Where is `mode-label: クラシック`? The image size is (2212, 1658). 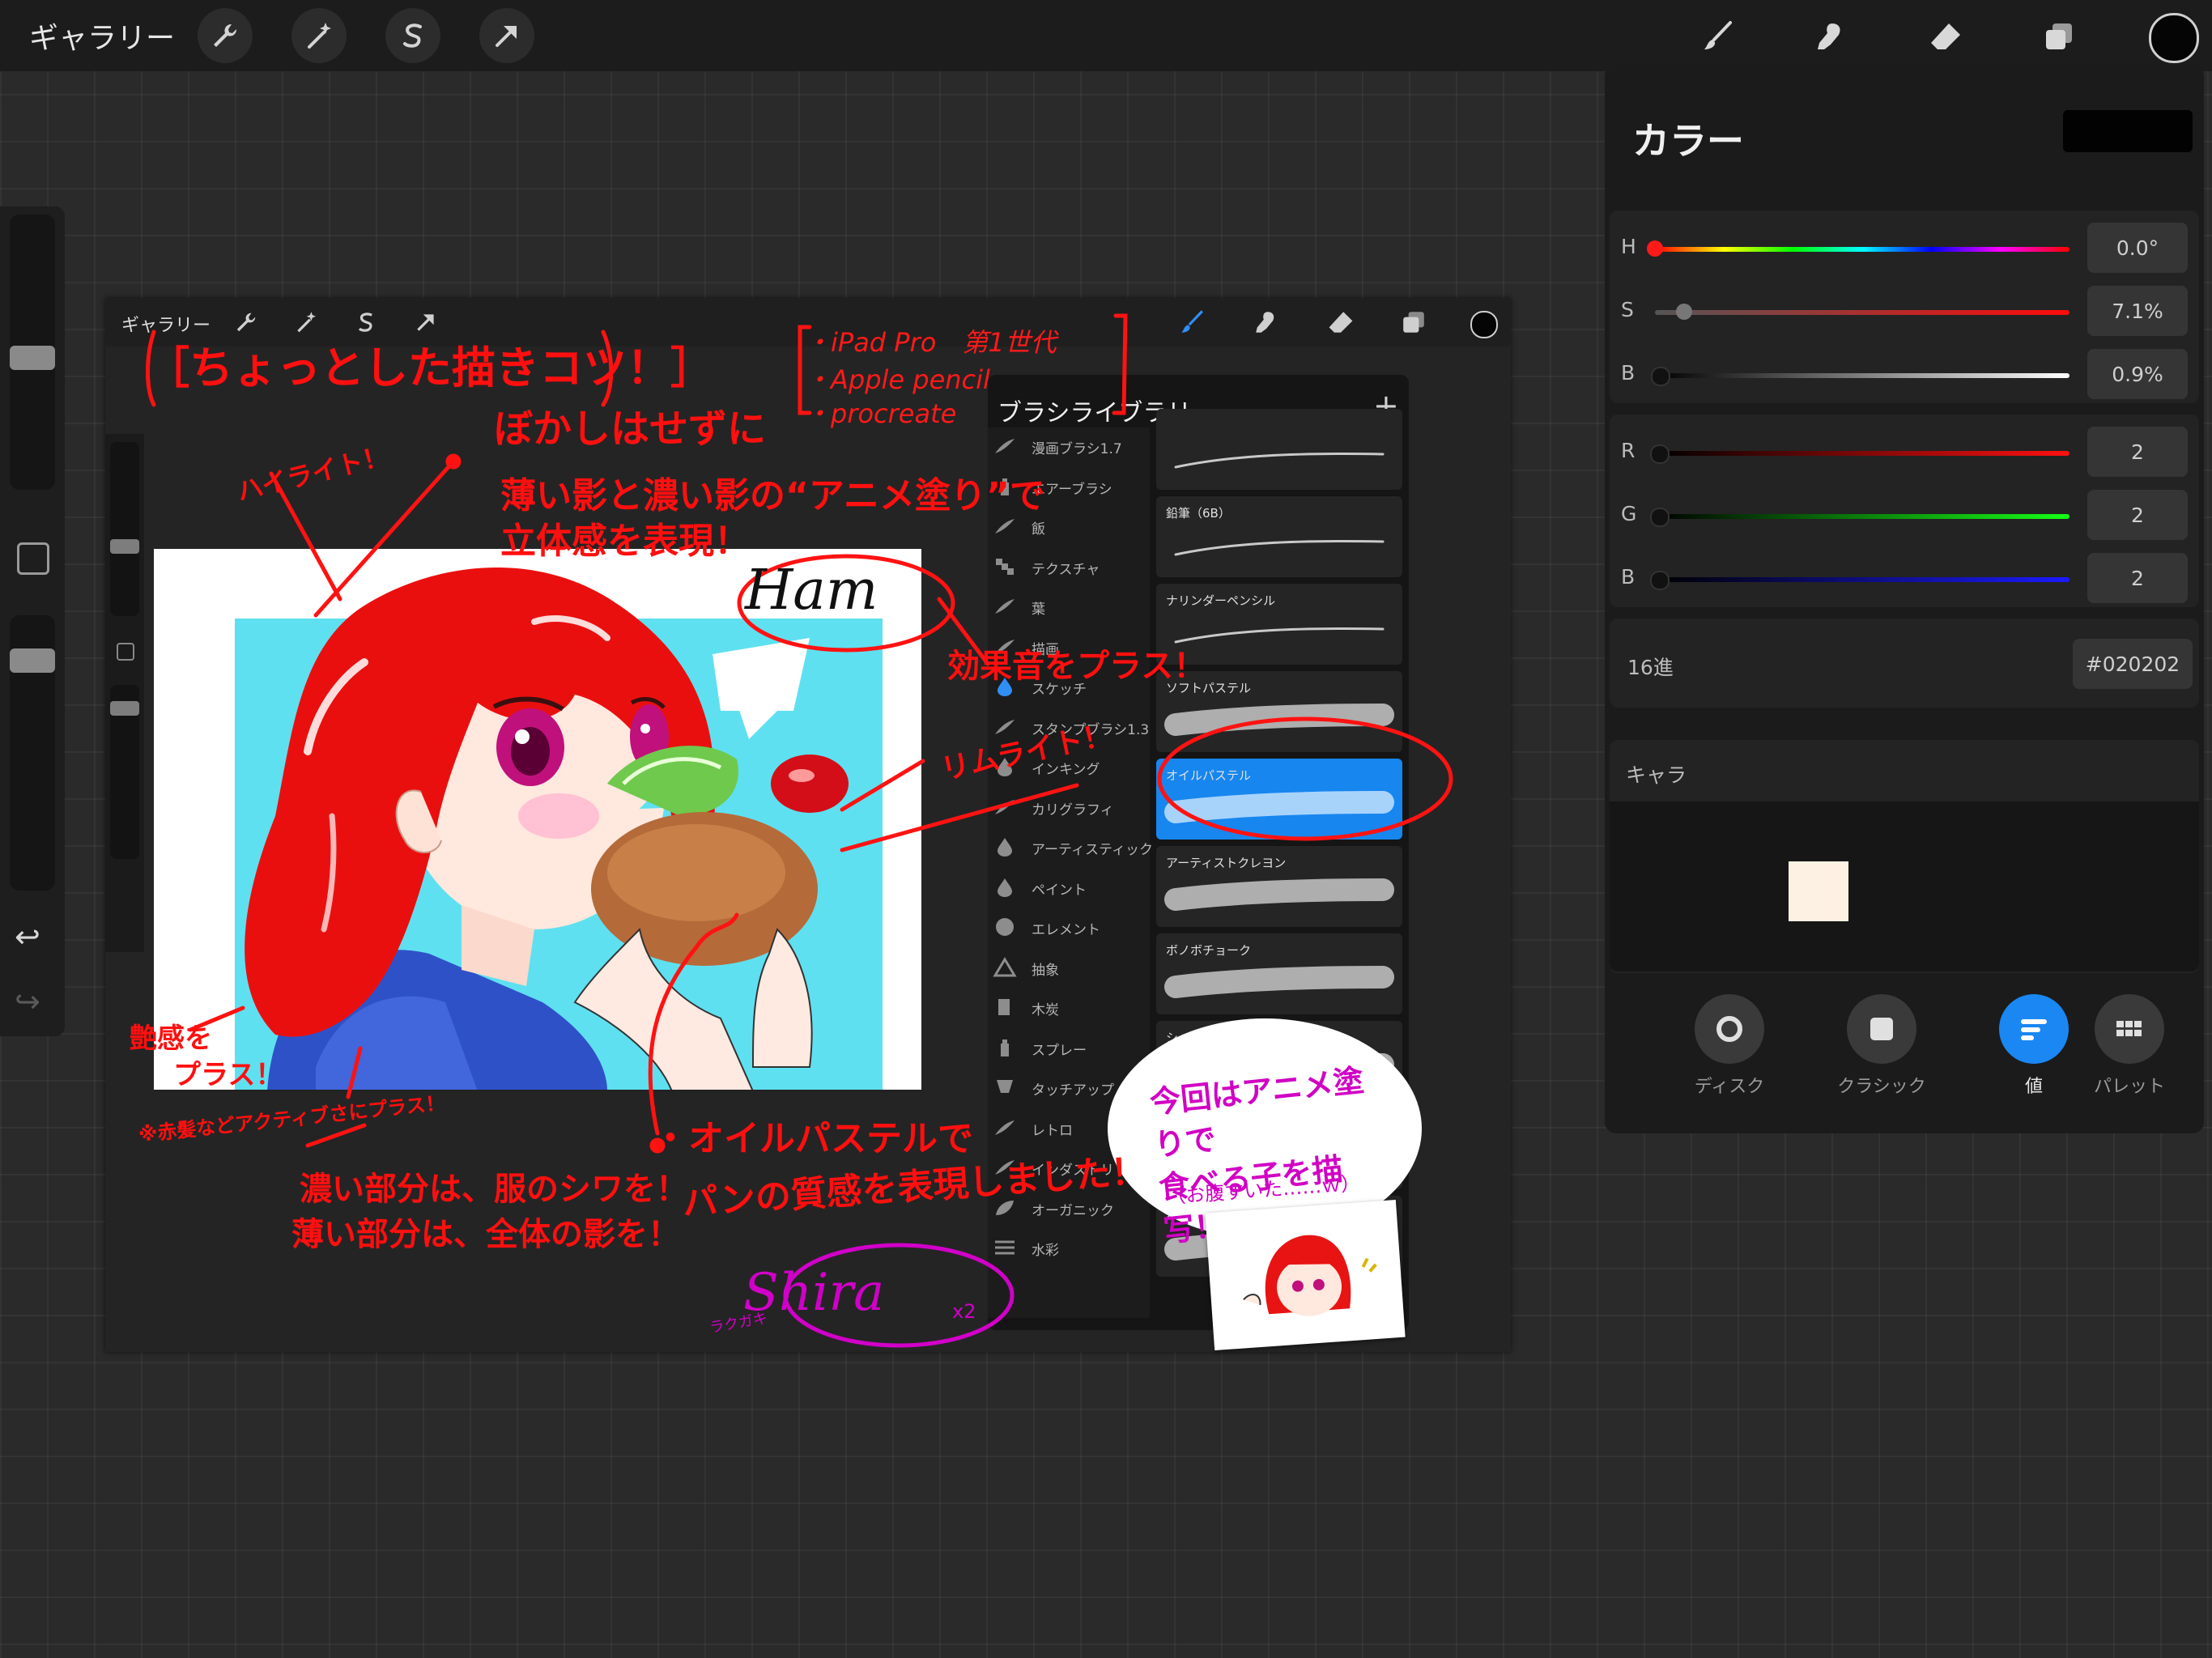 mode-label: クラシック is located at coordinates (1881, 1087).